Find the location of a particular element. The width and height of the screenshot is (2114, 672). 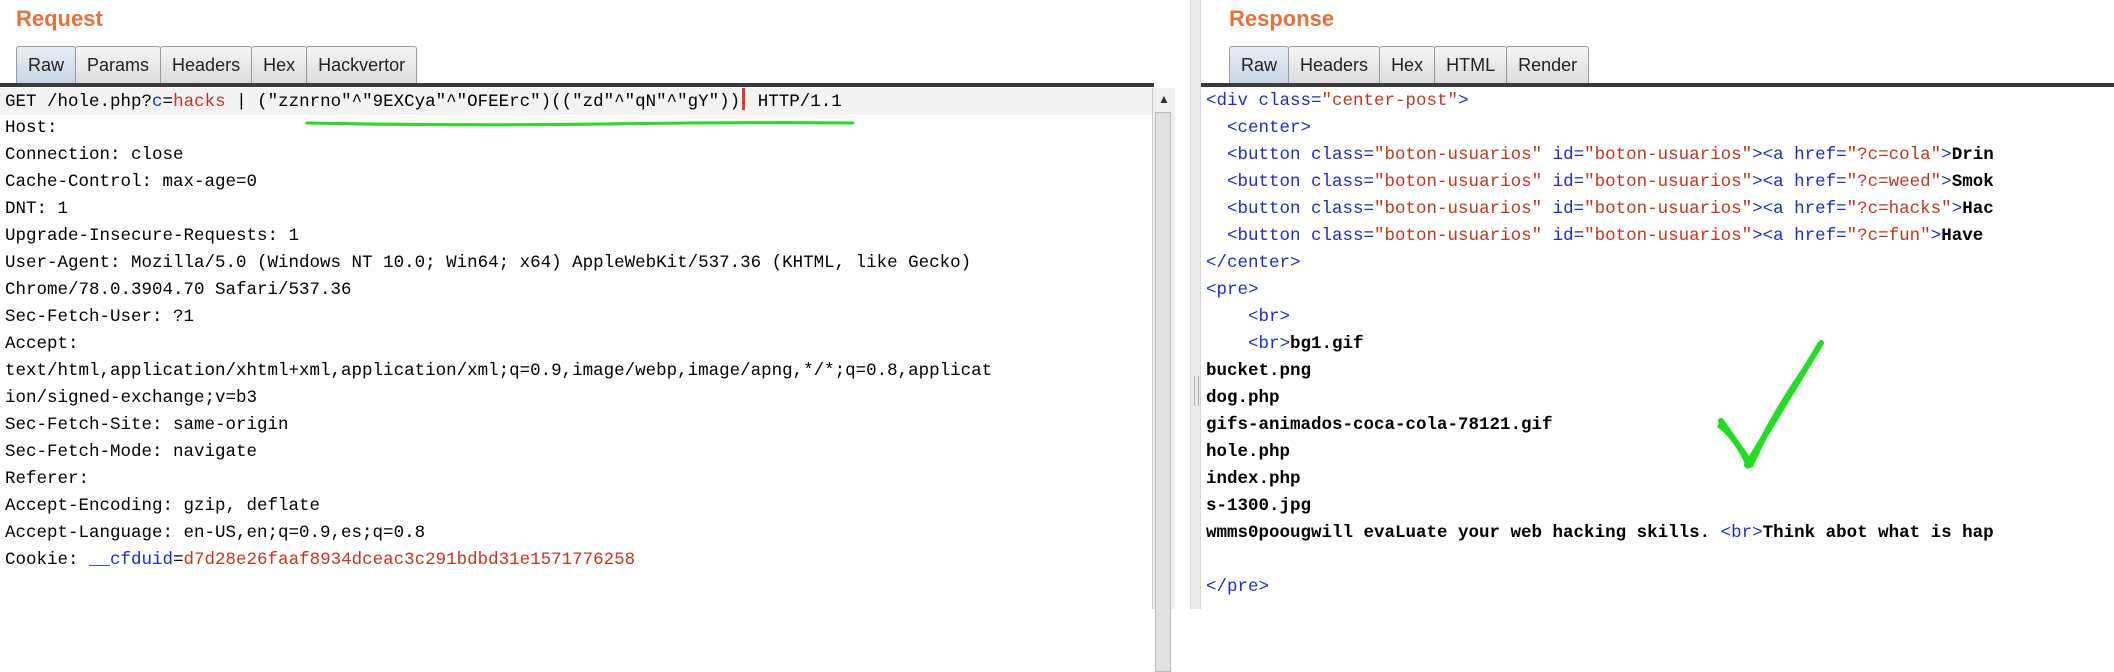

query-param-value: hacks is located at coordinates (199, 102).